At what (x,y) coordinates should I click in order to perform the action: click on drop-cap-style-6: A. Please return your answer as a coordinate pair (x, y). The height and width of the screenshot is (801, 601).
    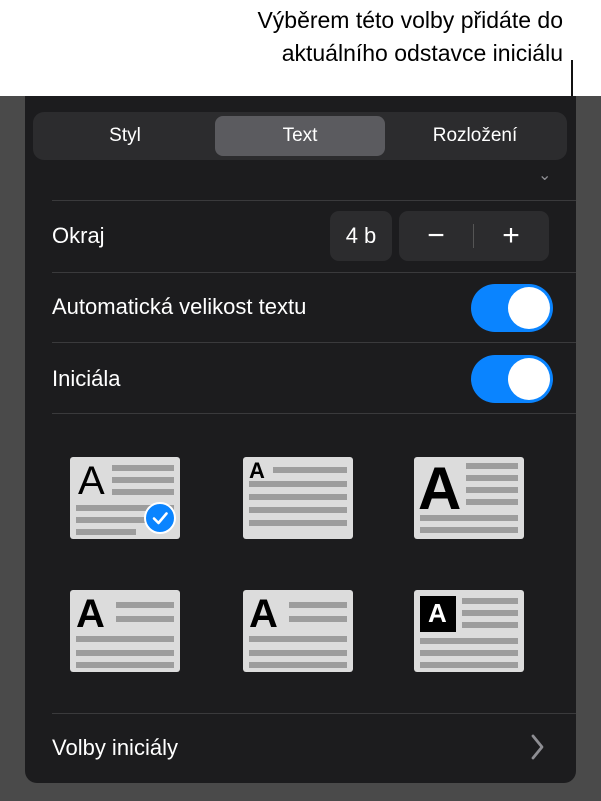
    Looking at the image, I should click on (469, 631).